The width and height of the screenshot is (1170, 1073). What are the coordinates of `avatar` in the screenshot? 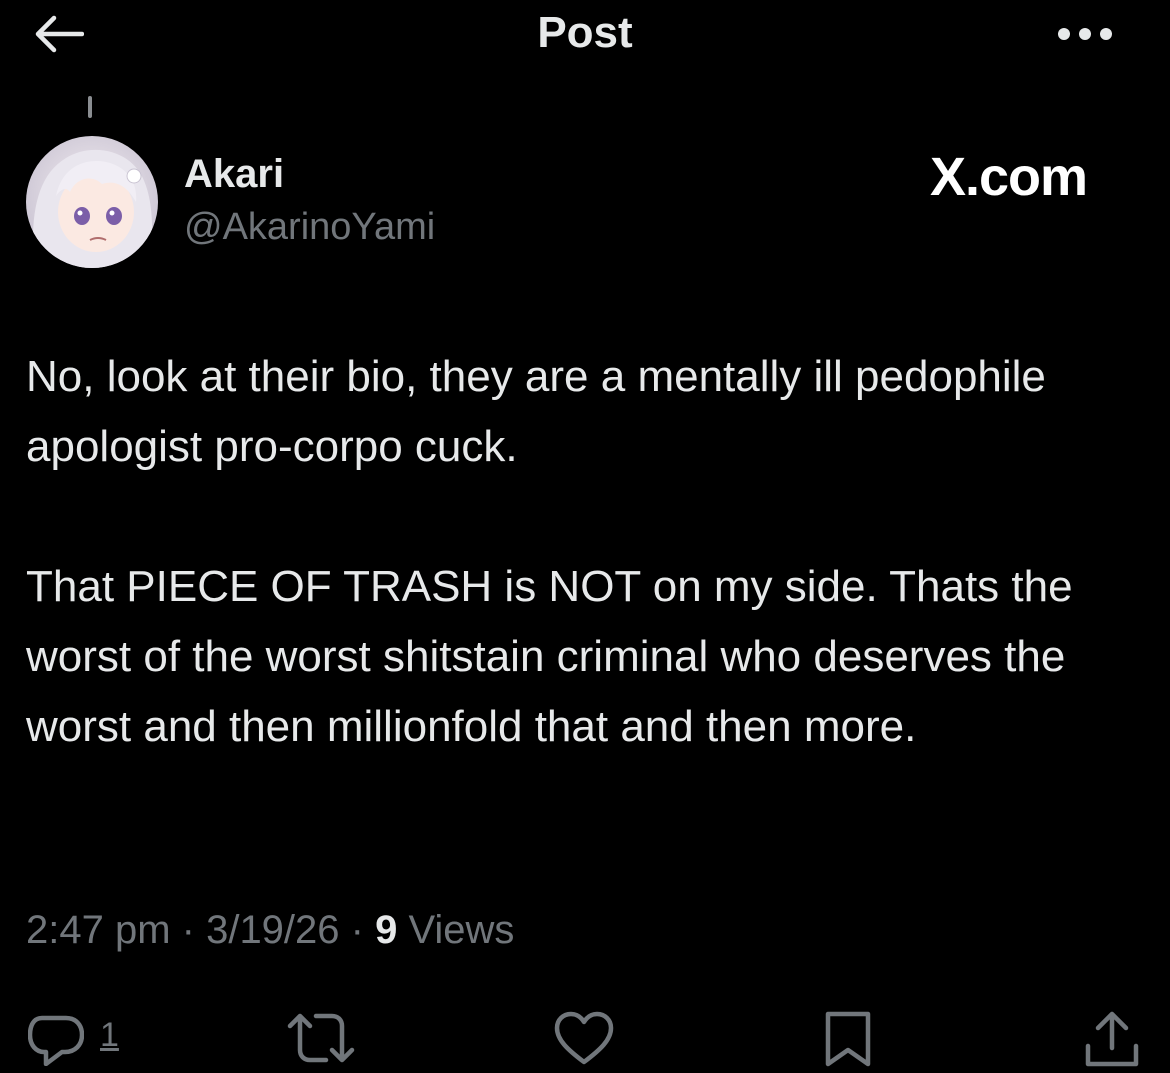 It's located at (92, 202).